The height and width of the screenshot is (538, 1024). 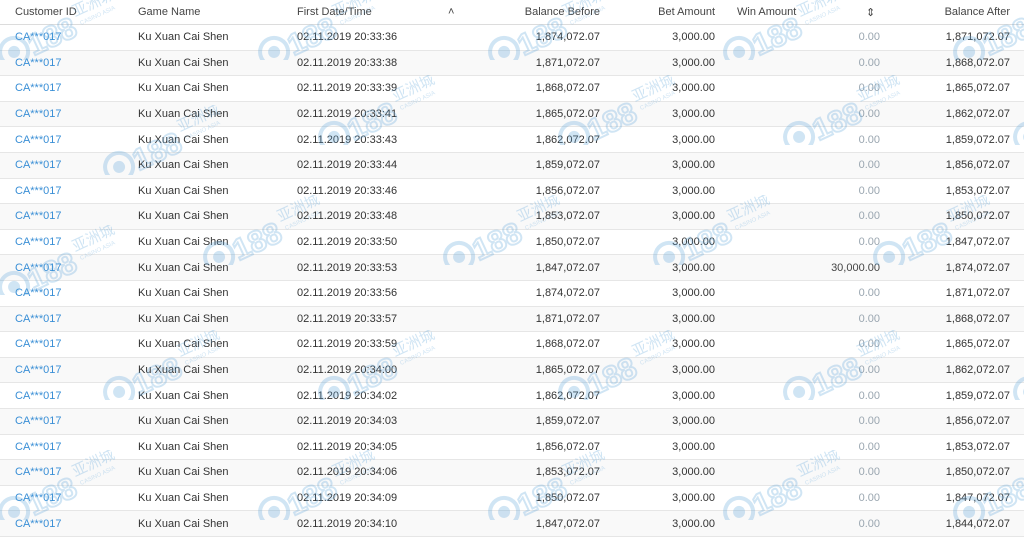 I want to click on header-bet-amount: Bet Amount, so click(x=686, y=12).